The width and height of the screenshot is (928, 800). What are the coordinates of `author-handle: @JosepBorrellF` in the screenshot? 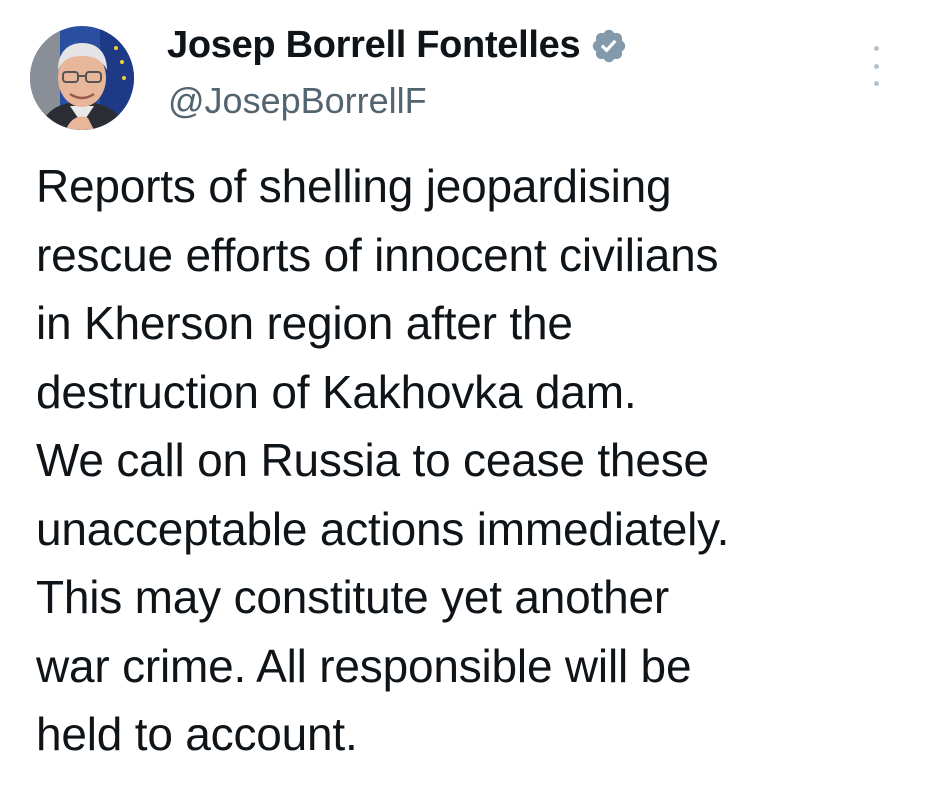 It's located at (297, 101).